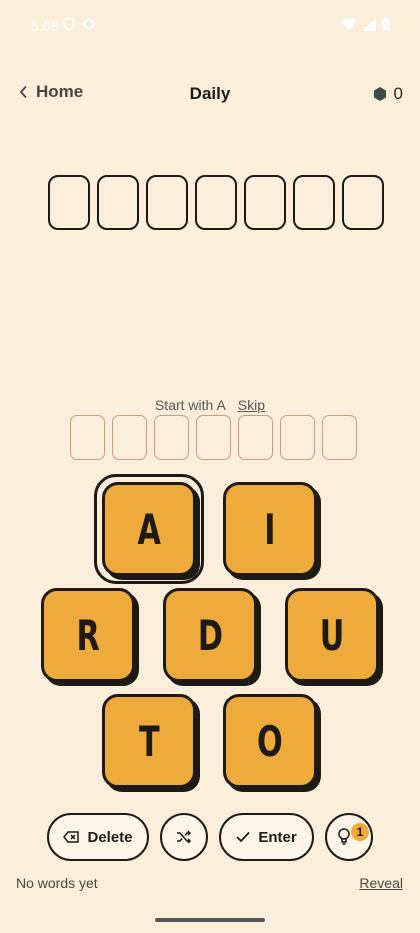 The height and width of the screenshot is (933, 420). Describe the element at coordinates (210, 635) in the screenshot. I see `letter-tile: D` at that location.